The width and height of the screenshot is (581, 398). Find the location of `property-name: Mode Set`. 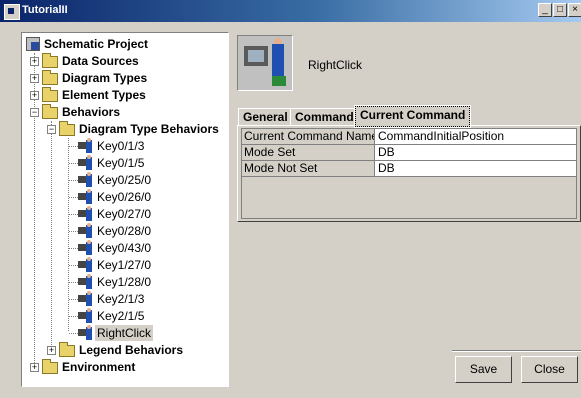

property-name: Mode Set is located at coordinates (308, 153).